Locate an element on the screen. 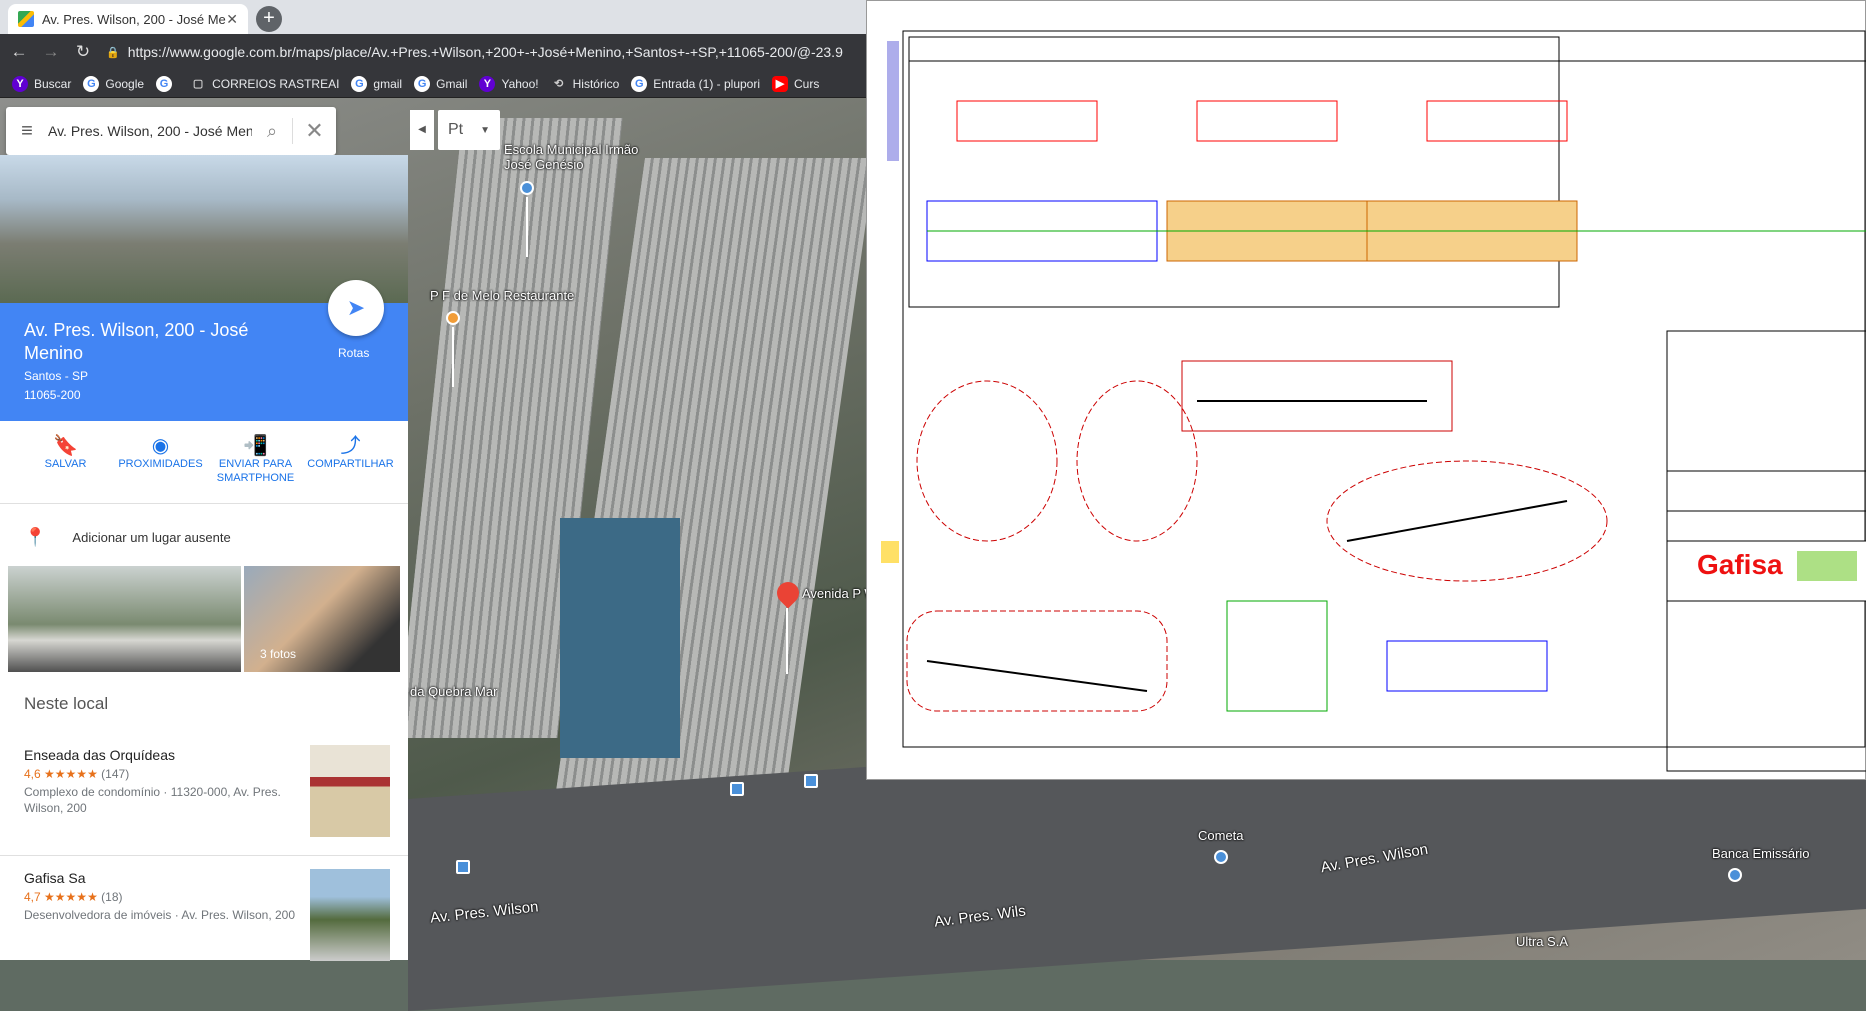  rating: 4,6 ★★★★★ (147) is located at coordinates (77, 774).